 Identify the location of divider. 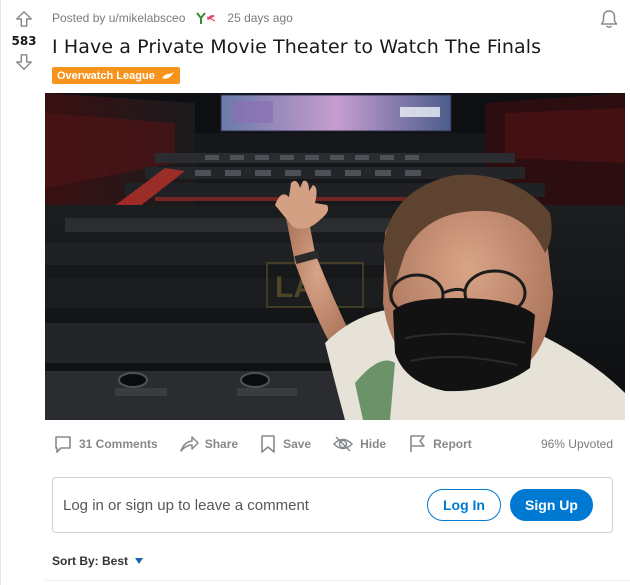
(337, 580).